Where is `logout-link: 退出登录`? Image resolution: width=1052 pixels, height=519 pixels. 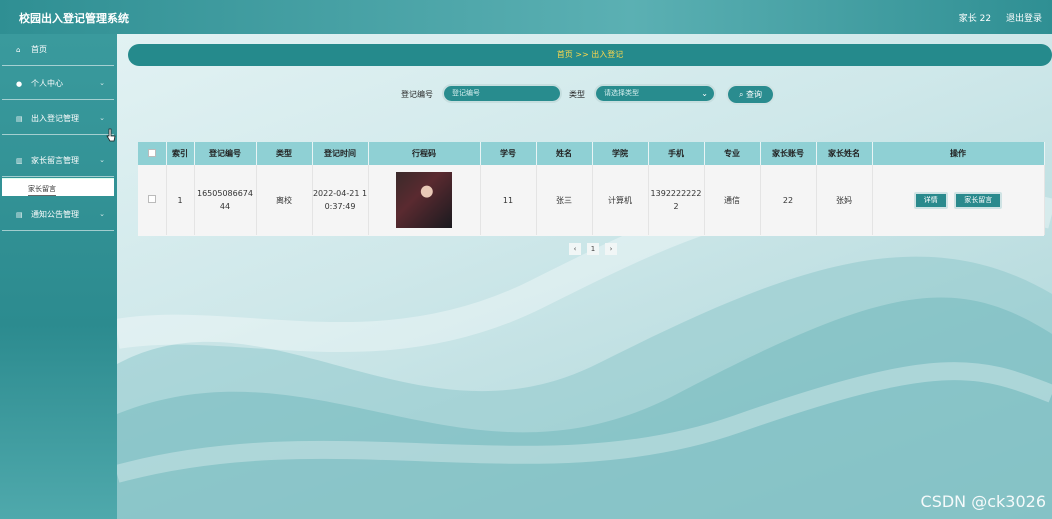 logout-link: 退出登录 is located at coordinates (1024, 19).